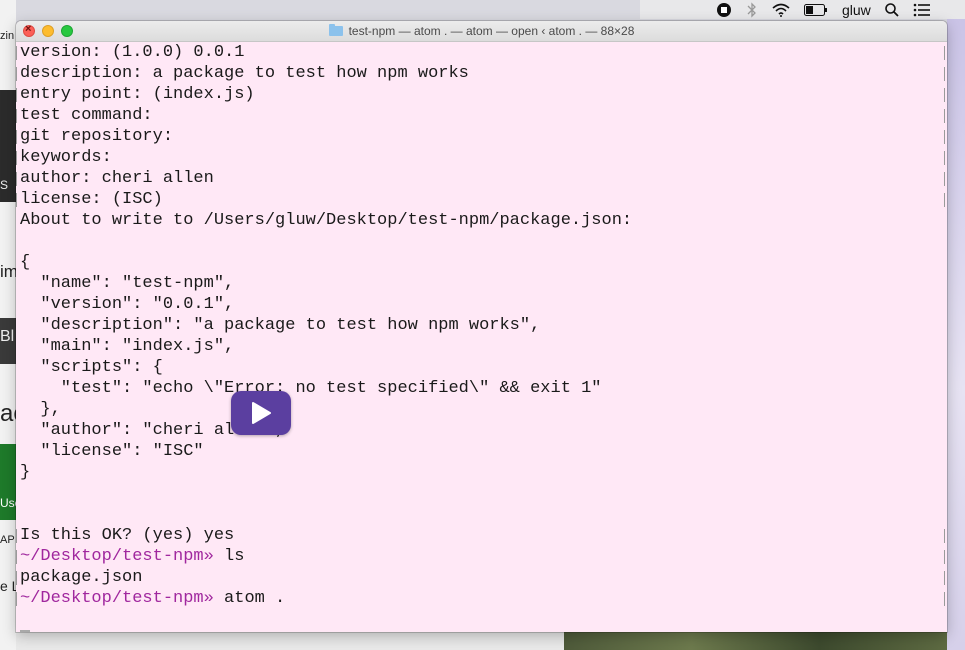 The height and width of the screenshot is (650, 965). What do you see at coordinates (7, 36) in the screenshot?
I see `bg-fragment: zin` at bounding box center [7, 36].